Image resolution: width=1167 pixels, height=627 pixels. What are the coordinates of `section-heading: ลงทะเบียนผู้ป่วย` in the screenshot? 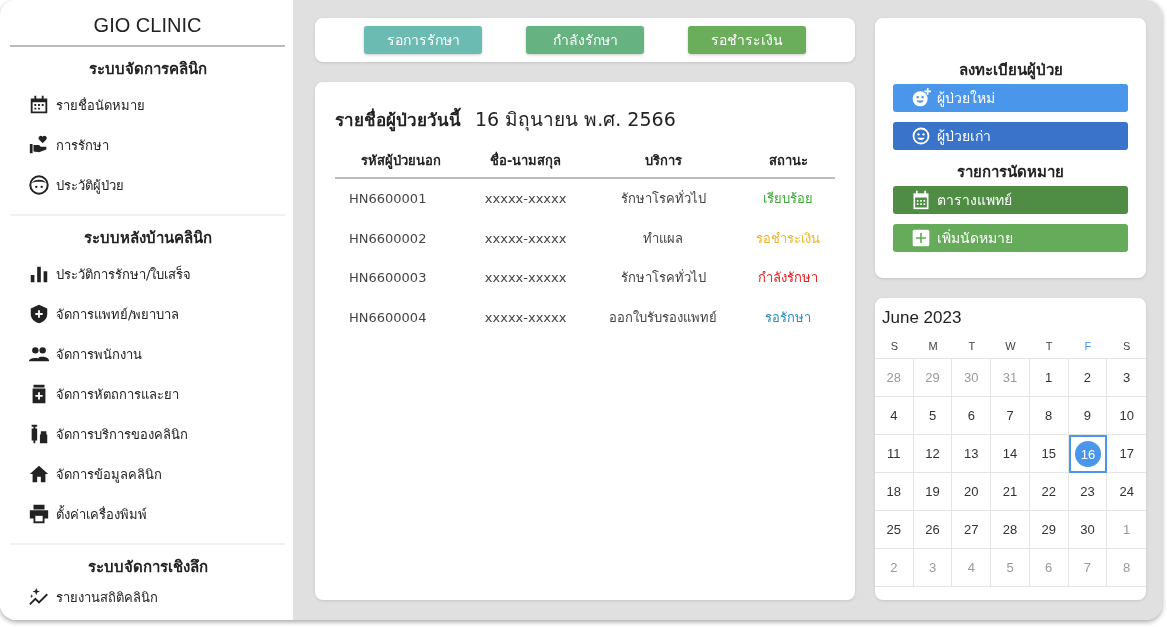 It's located at (1010, 71).